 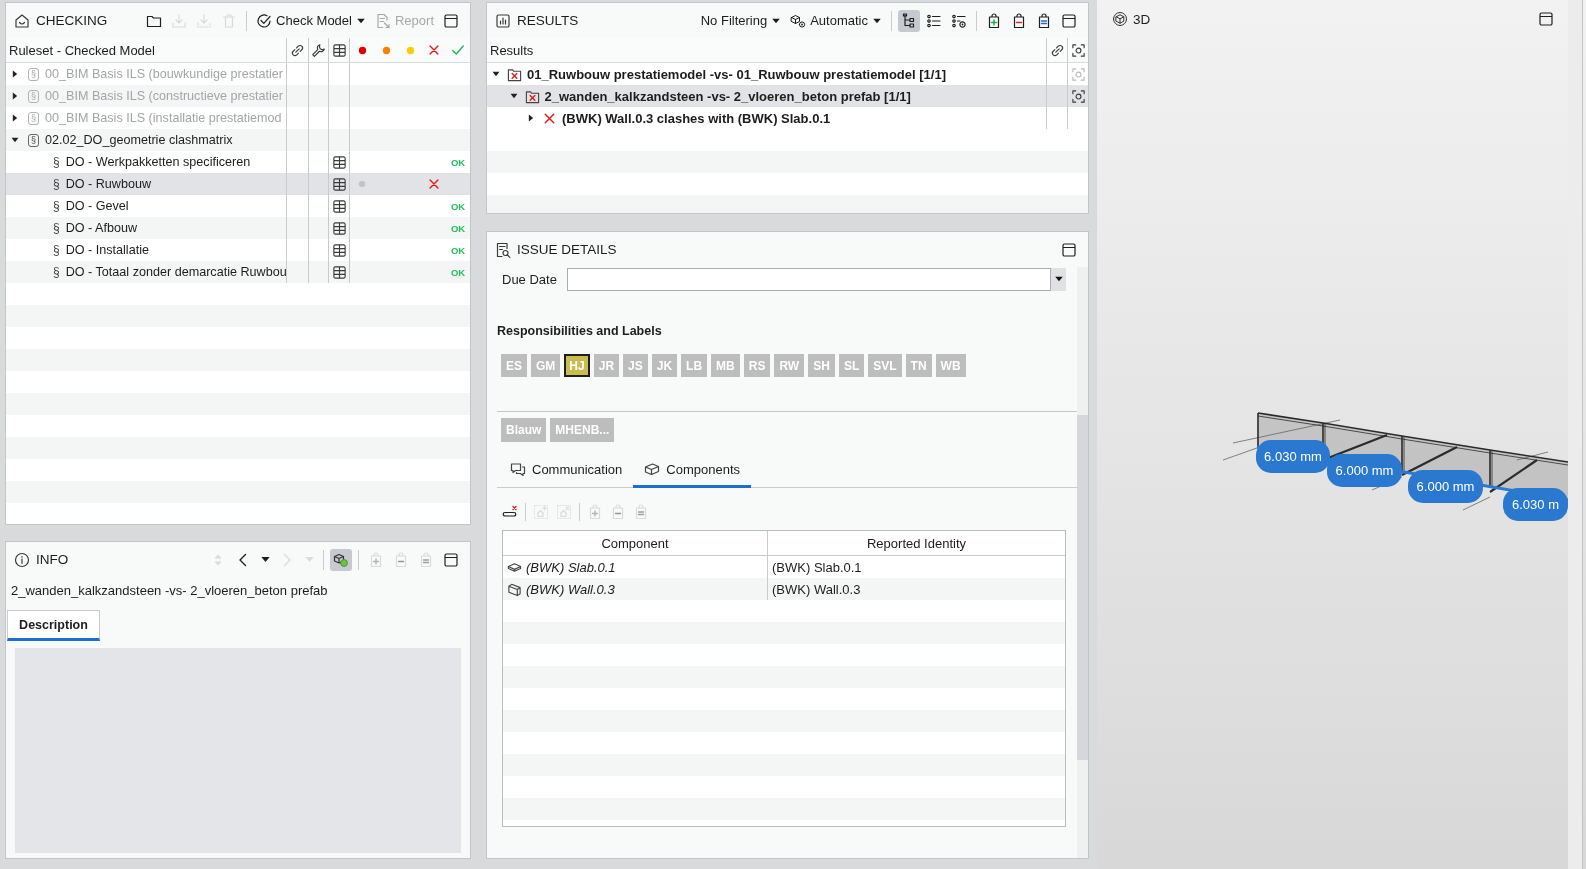 What do you see at coordinates (264, 20) in the screenshot?
I see `check-circle-icon` at bounding box center [264, 20].